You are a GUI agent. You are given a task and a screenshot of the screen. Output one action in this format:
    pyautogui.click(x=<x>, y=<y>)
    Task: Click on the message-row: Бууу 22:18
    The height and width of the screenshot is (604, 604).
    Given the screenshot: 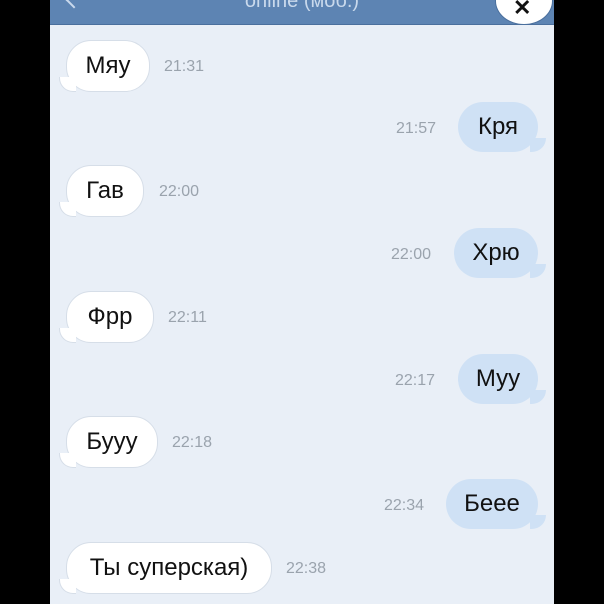 What is the action you would take?
    pyautogui.click(x=302, y=442)
    